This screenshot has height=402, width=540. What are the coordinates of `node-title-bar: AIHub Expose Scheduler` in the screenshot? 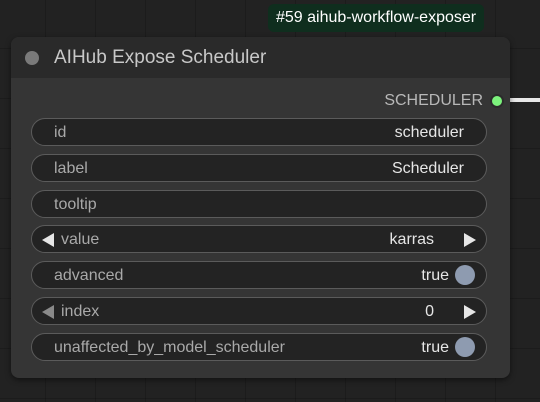 It's located at (260, 57).